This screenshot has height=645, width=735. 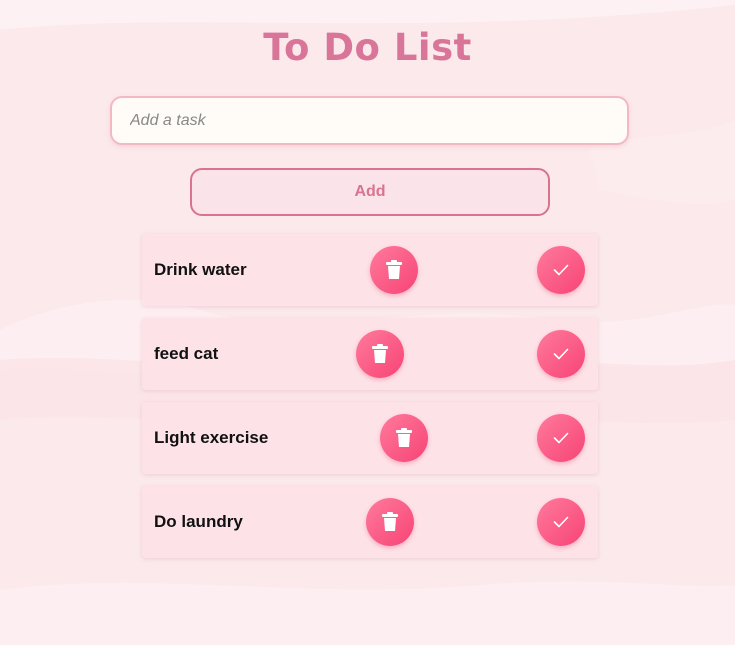 What do you see at coordinates (211, 437) in the screenshot?
I see `todo-text: Light exercise` at bounding box center [211, 437].